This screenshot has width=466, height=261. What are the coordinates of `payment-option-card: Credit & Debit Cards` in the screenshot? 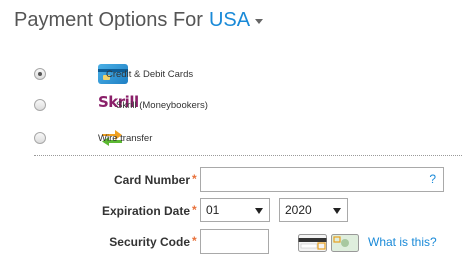 It's located at (113, 74).